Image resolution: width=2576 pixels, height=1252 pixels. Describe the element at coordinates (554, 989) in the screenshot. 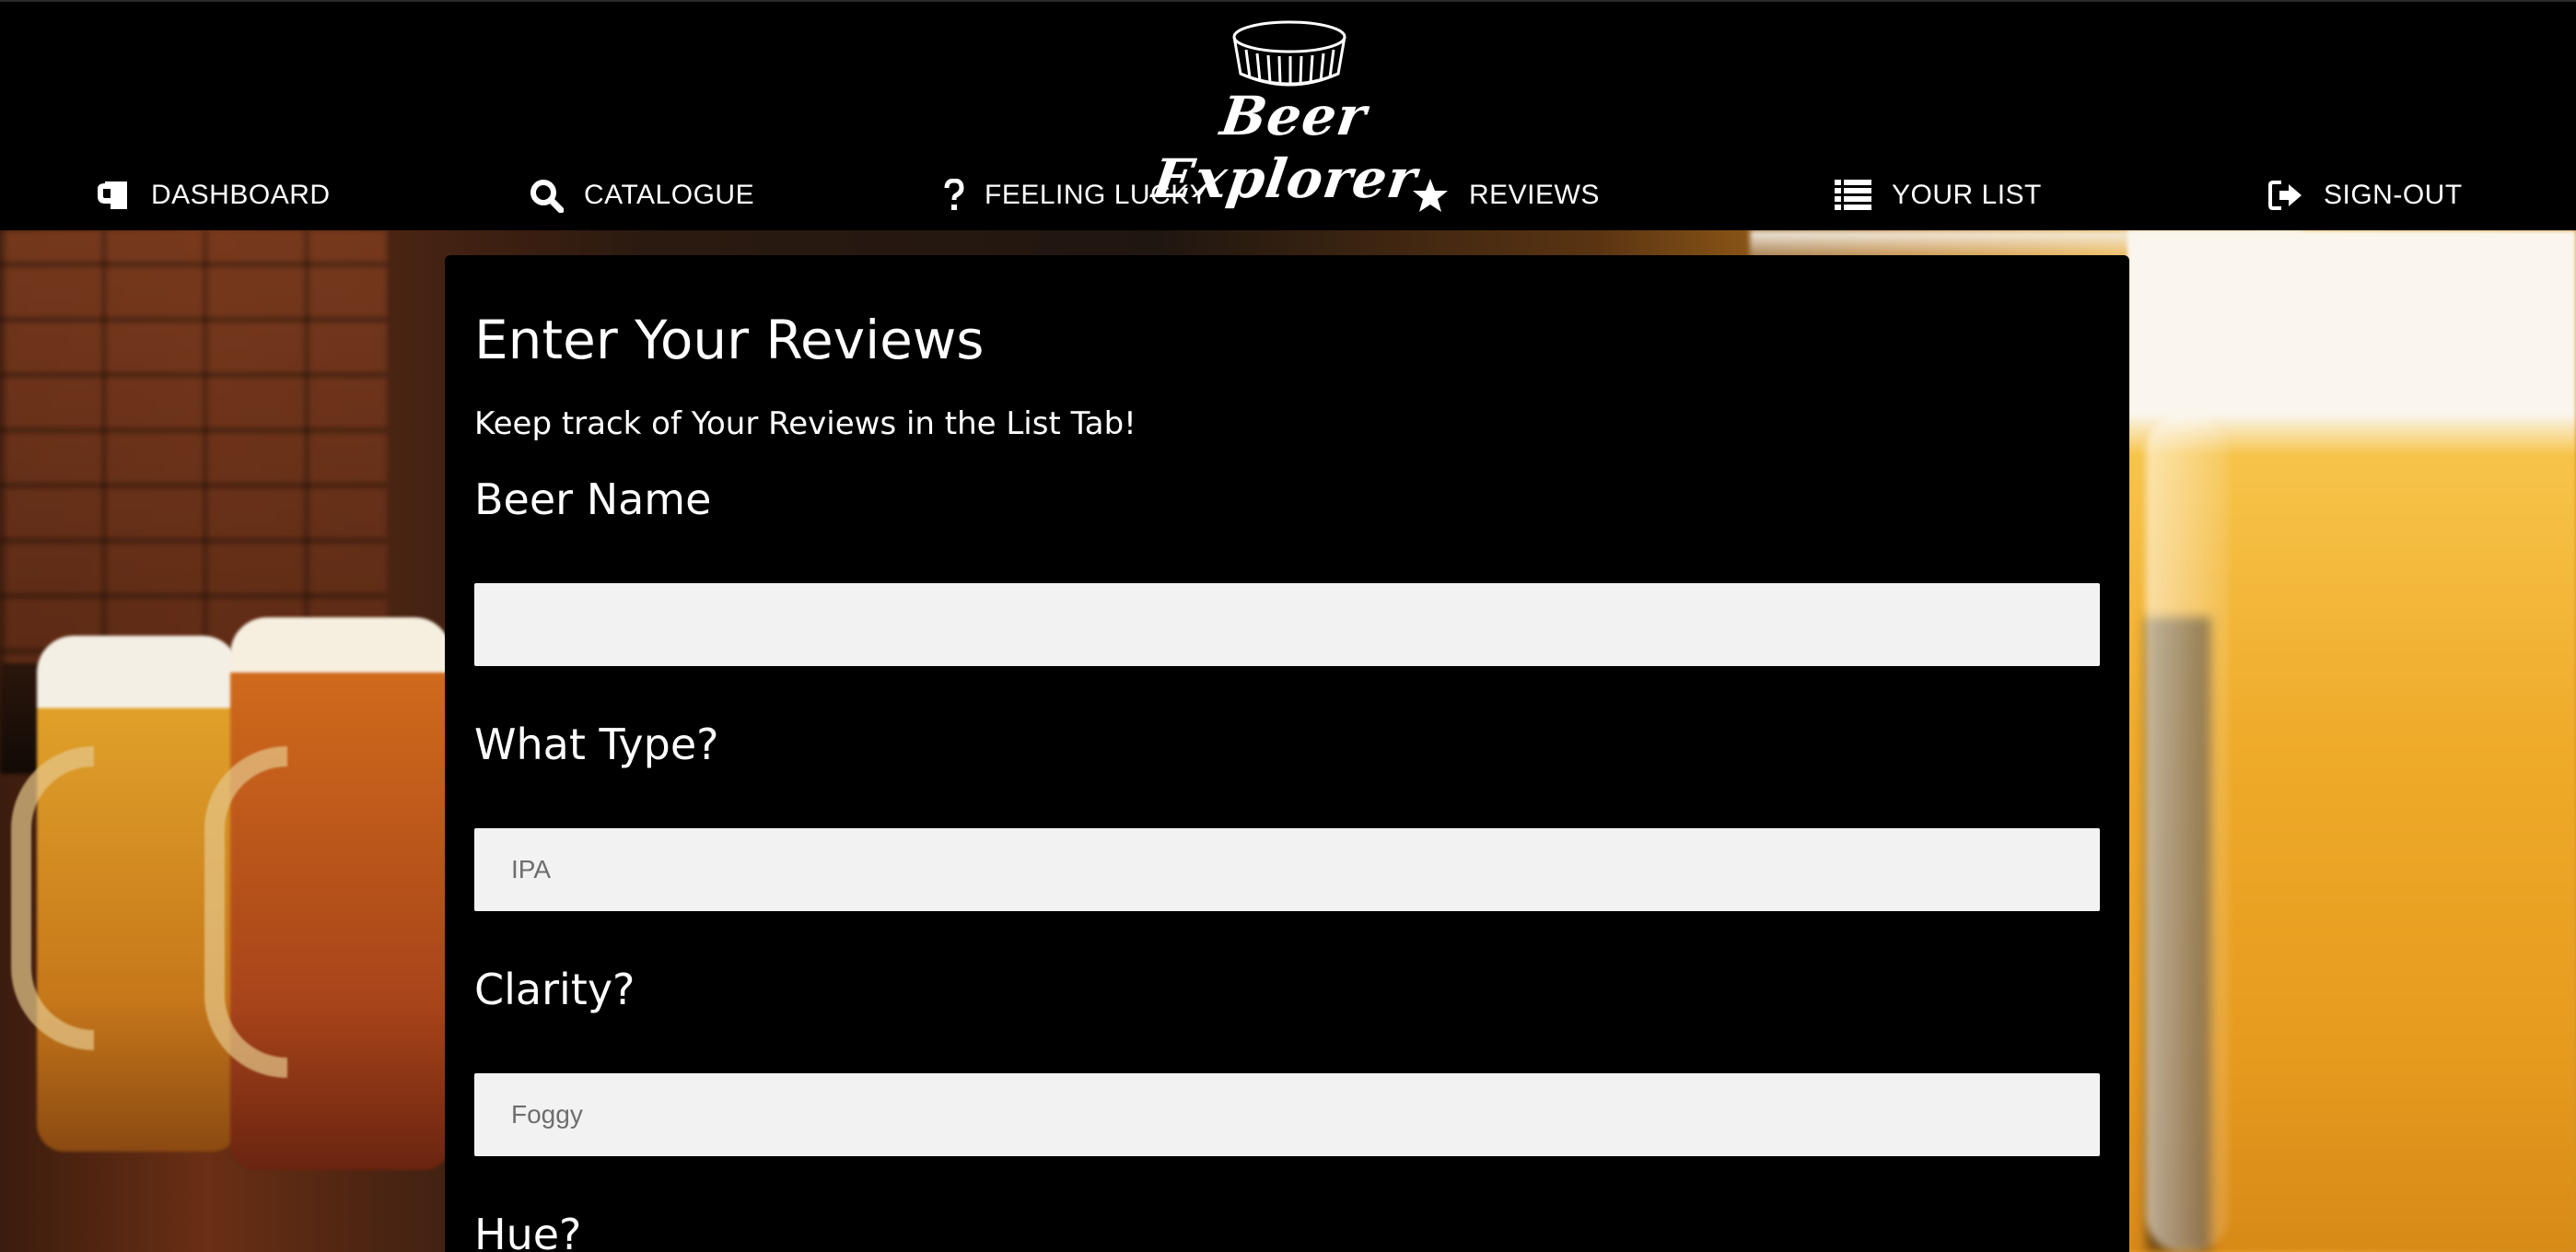

I see `clarity-label: Clarity?` at that location.